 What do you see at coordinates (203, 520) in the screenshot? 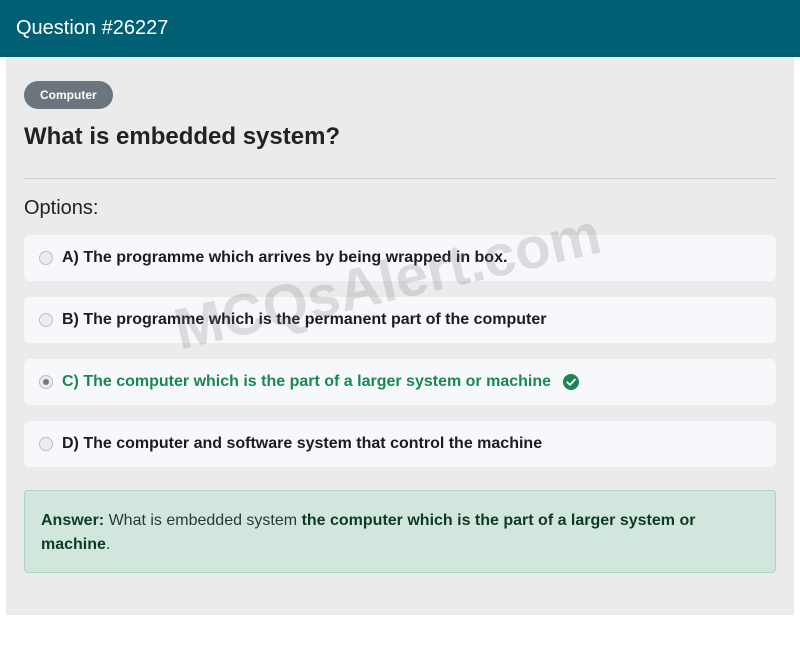
I see `answer-lead: What is embedded system` at bounding box center [203, 520].